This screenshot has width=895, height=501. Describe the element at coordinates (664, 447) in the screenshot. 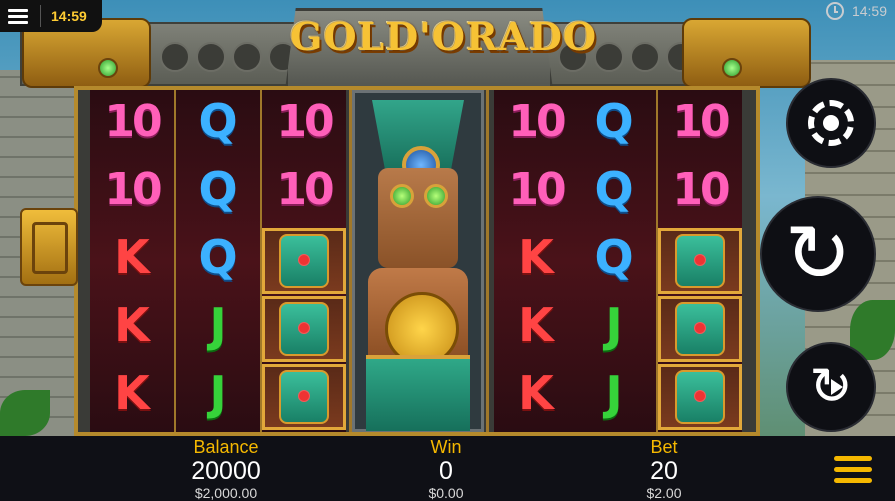

I see `bet-label: Bet` at that location.